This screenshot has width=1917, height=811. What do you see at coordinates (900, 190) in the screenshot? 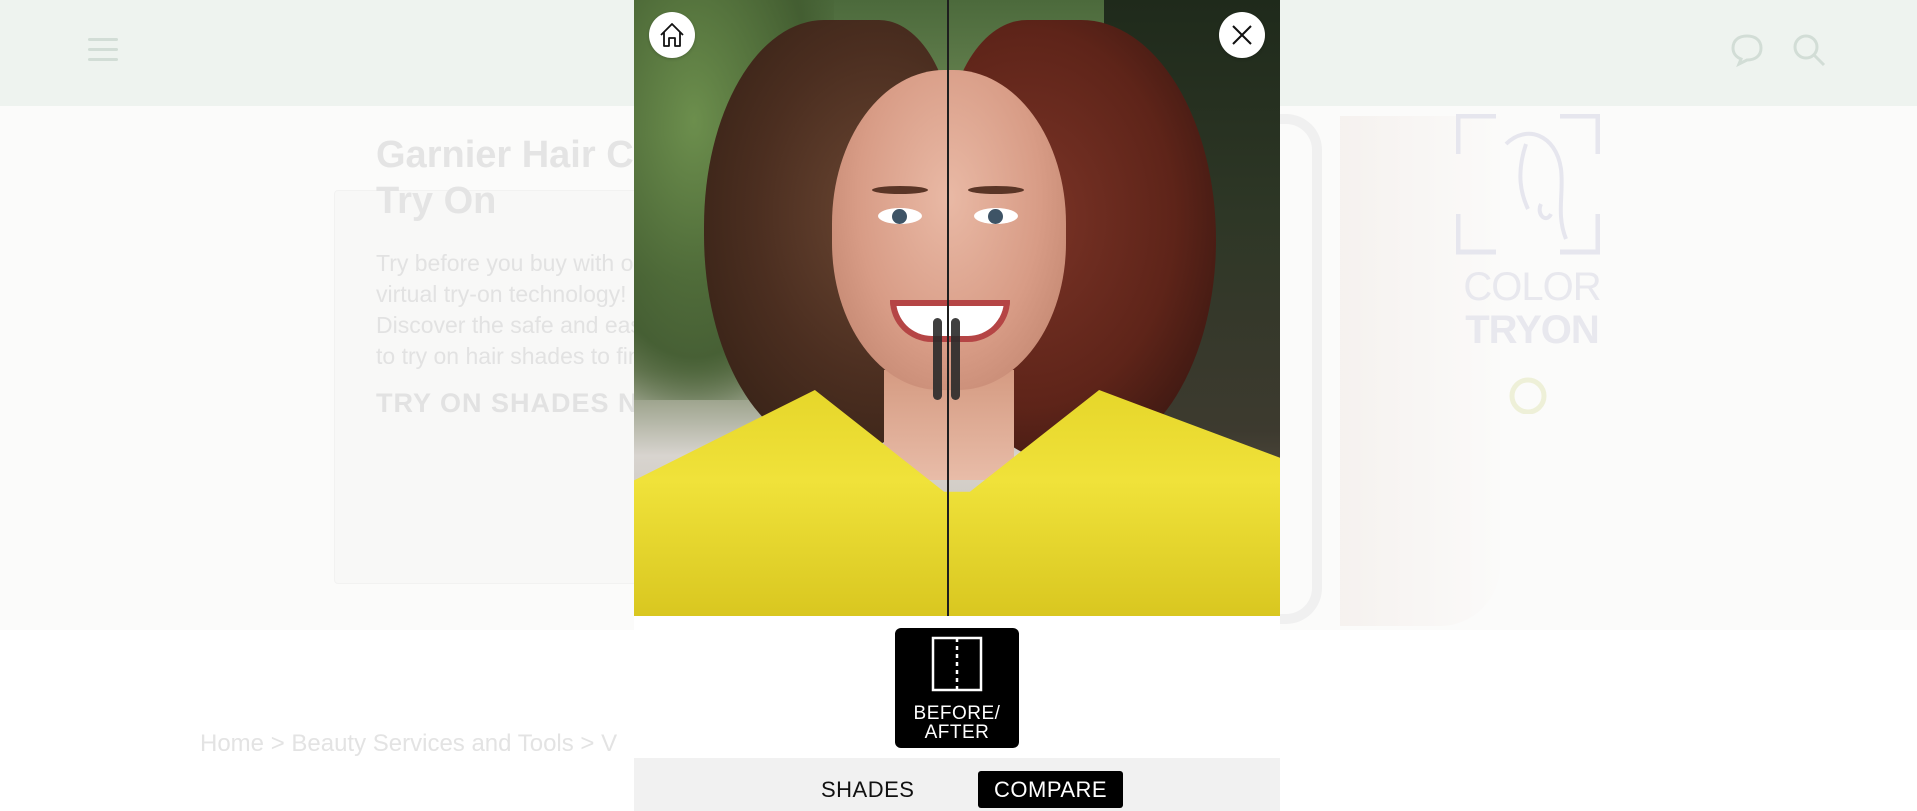
I see `photo-brow-left` at bounding box center [900, 190].